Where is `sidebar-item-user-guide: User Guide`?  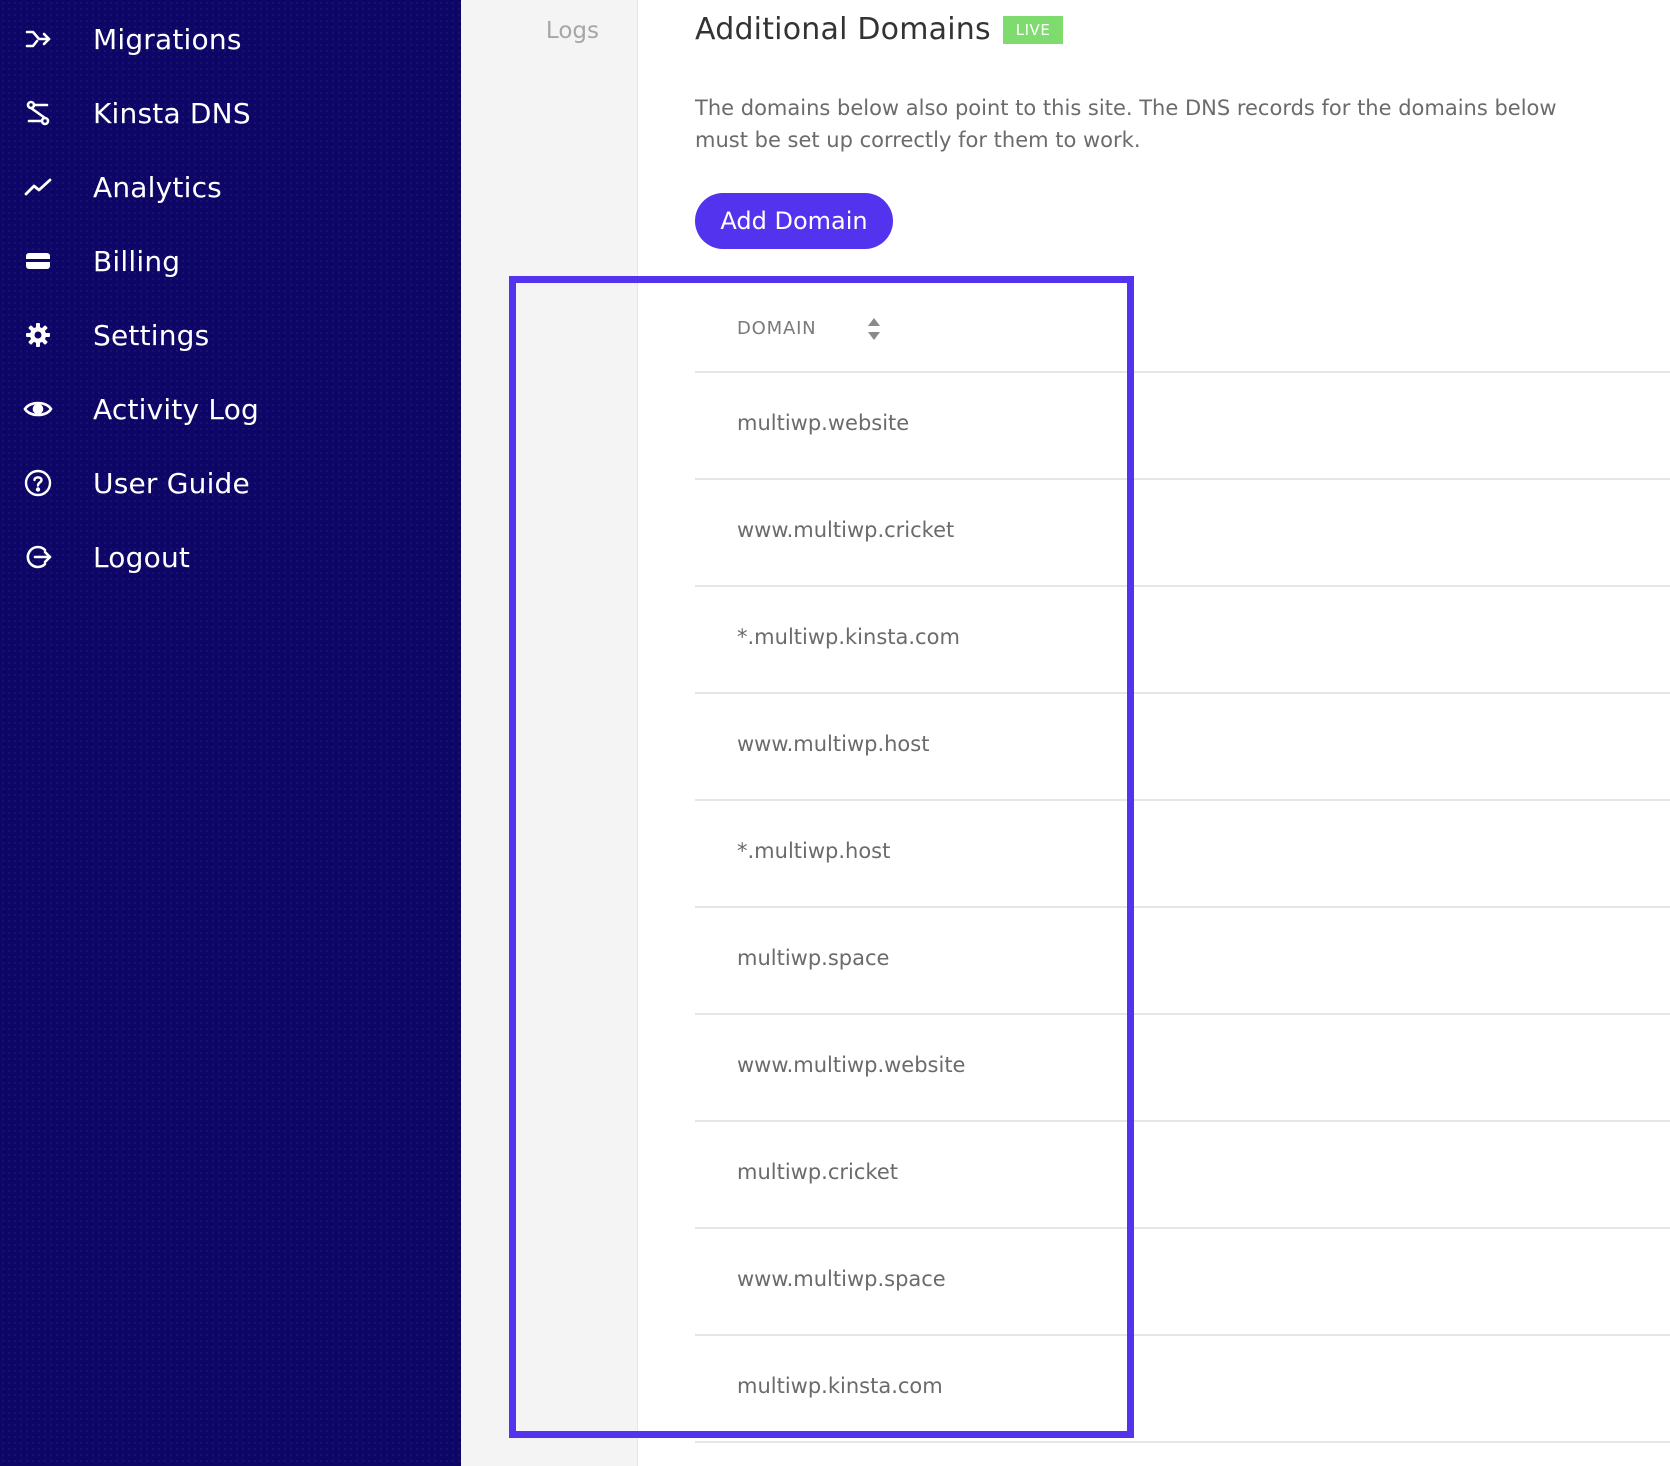 sidebar-item-user-guide: User Guide is located at coordinates (230, 483).